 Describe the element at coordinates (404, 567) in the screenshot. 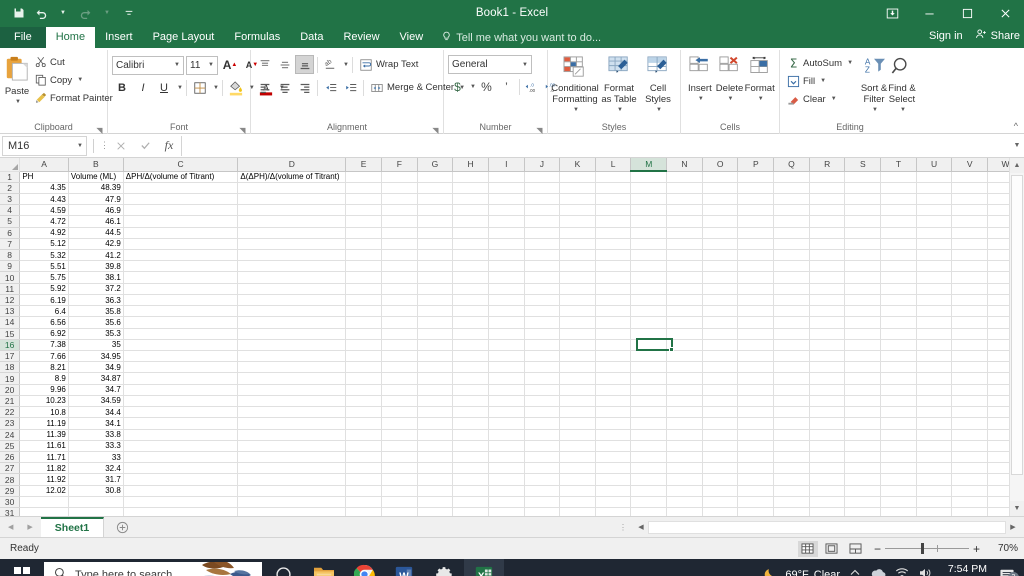

I see `taskbar-app-word: W` at that location.